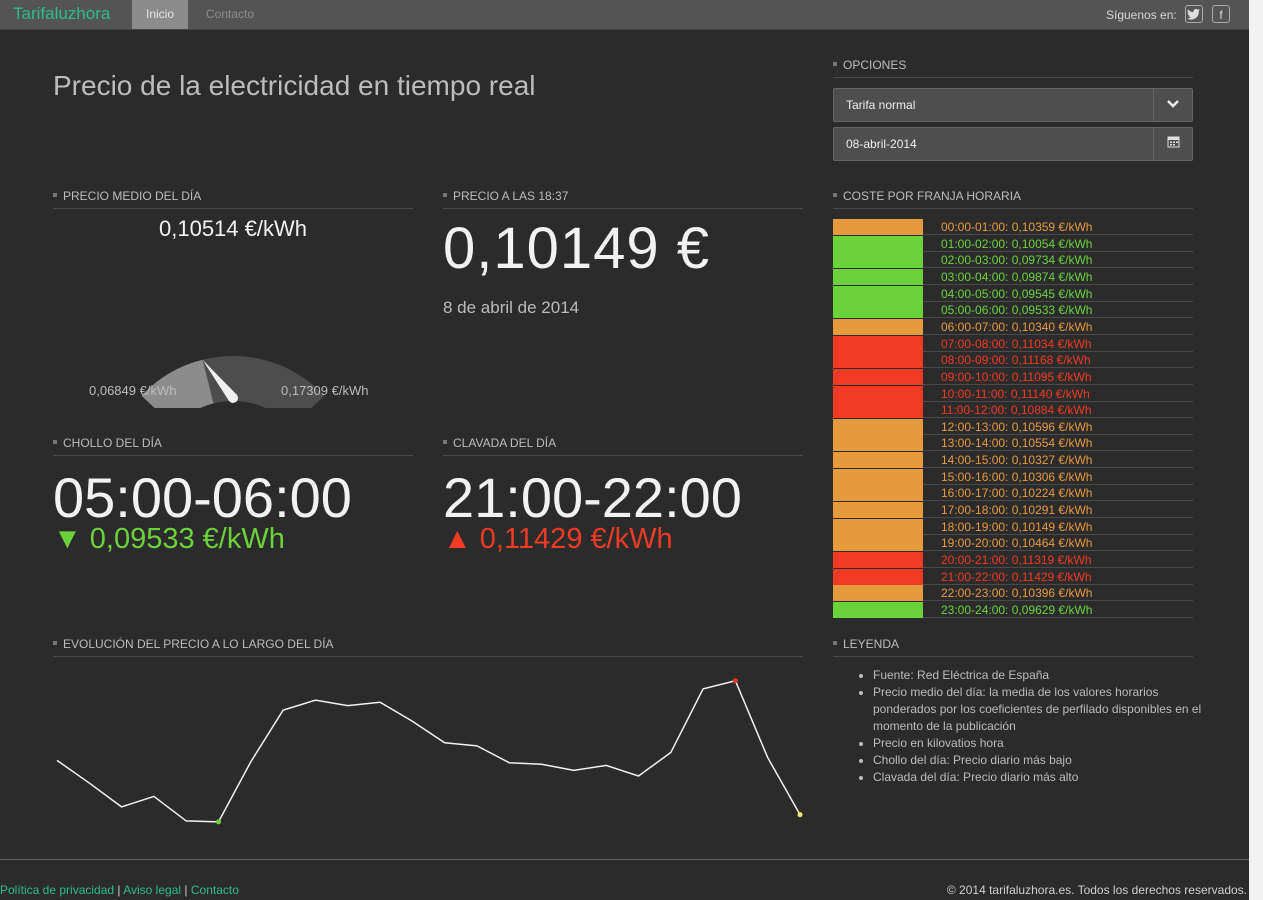 The height and width of the screenshot is (900, 1263). What do you see at coordinates (1017, 326) in the screenshot?
I see `hourly-label: 06:00-07:00: 0,10340 €/kWh` at bounding box center [1017, 326].